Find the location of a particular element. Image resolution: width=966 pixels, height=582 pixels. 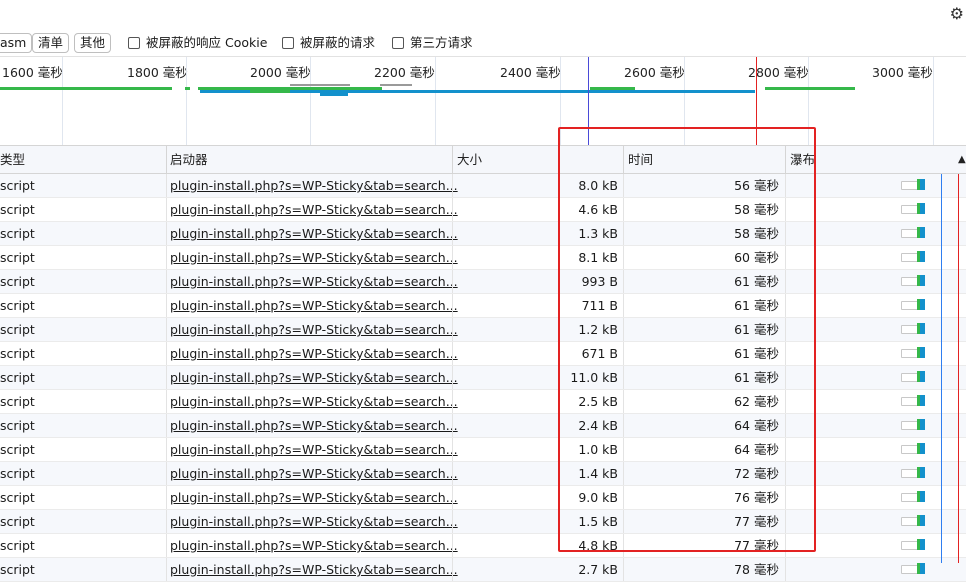

blocked-requests-checkbox: 被屏蔽的请求 is located at coordinates (328, 43).